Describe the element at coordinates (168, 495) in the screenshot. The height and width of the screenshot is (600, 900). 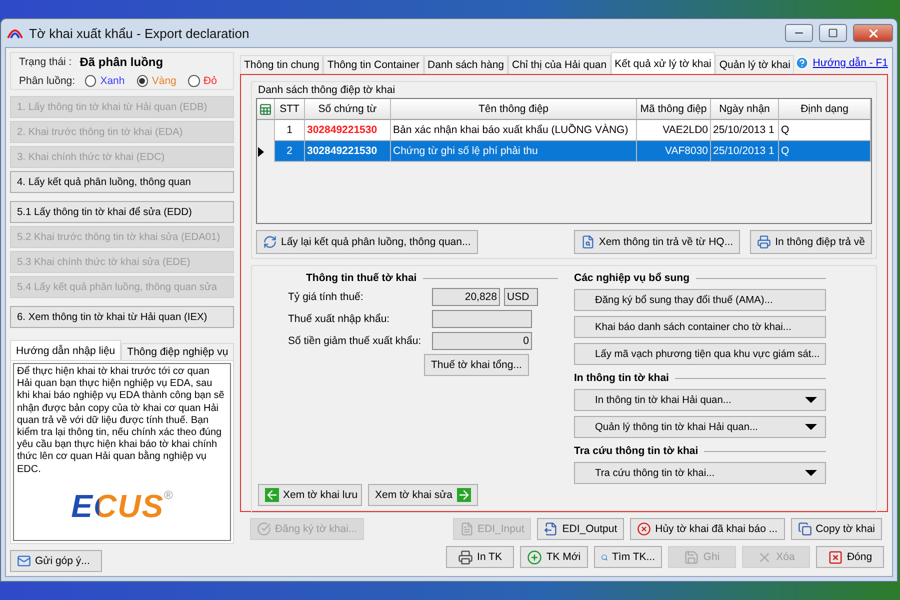
I see `registered-mark: ®` at that location.